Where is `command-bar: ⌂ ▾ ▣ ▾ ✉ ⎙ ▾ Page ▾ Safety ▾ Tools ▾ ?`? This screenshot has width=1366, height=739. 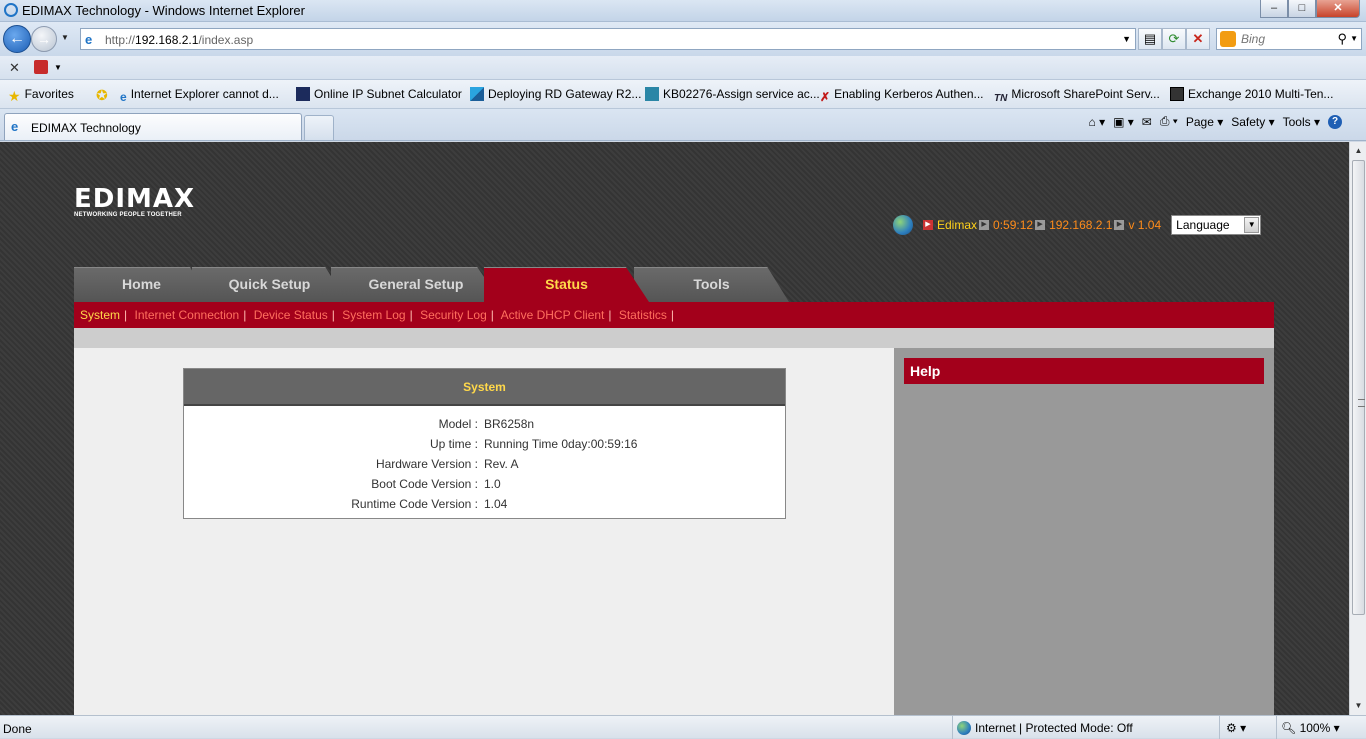
command-bar: ⌂ ▾ ▣ ▾ ✉ ⎙ ▾ Page ▾ Safety ▾ Tools ▾ ? is located at coordinates (1211, 121).